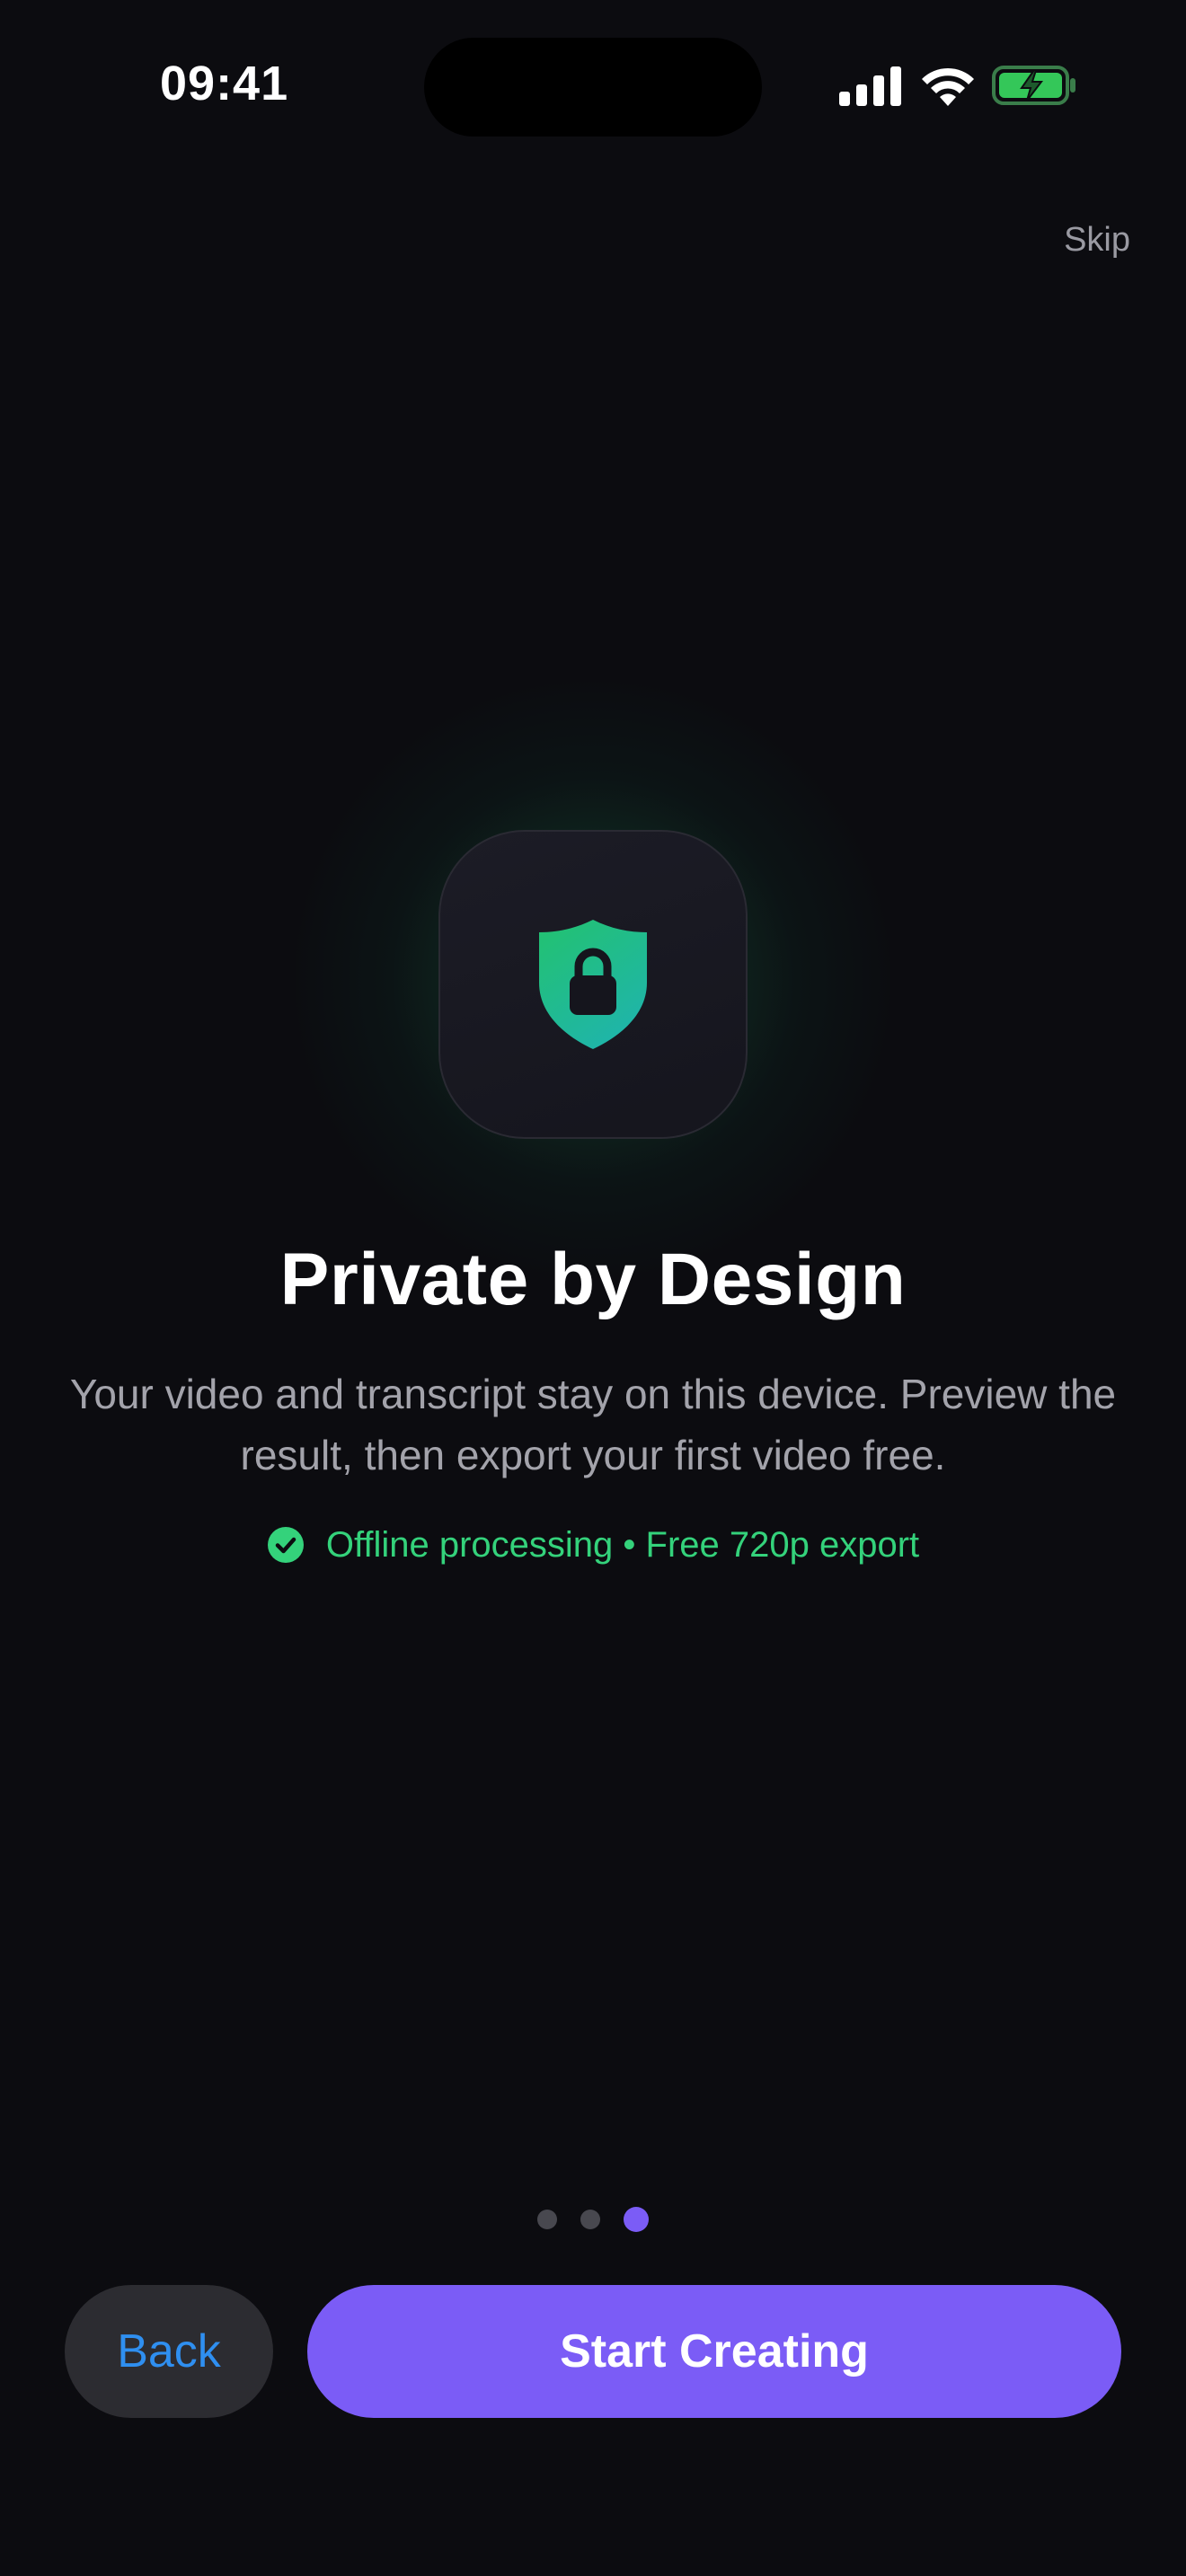 This screenshot has height=2576, width=1186. What do you see at coordinates (948, 86) in the screenshot?
I see `wifi-icon` at bounding box center [948, 86].